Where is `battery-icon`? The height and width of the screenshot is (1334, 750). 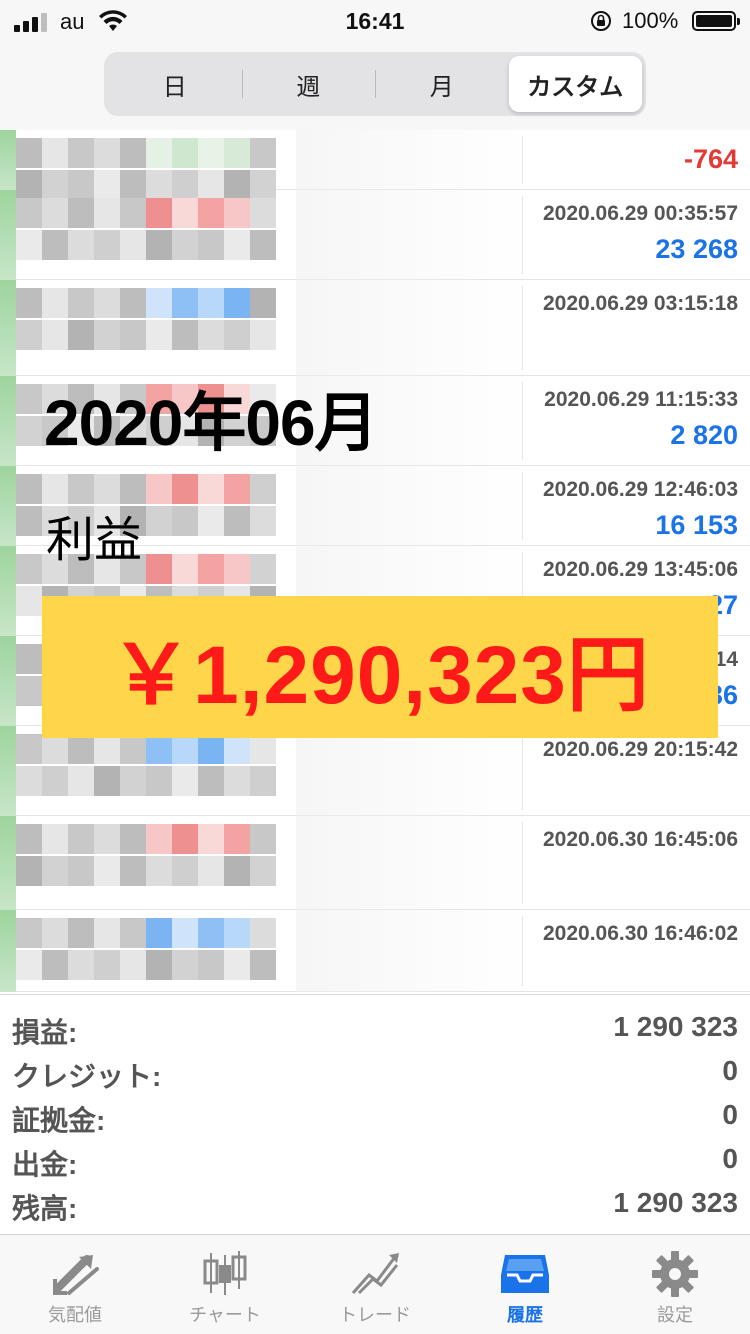 battery-icon is located at coordinates (716, 21).